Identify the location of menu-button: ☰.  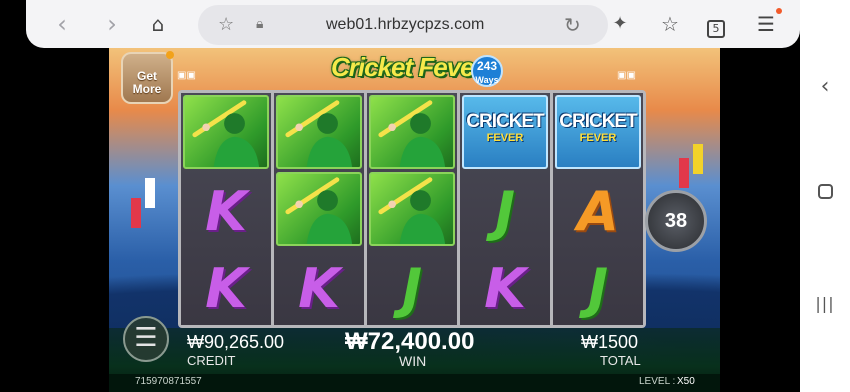
(146, 339).